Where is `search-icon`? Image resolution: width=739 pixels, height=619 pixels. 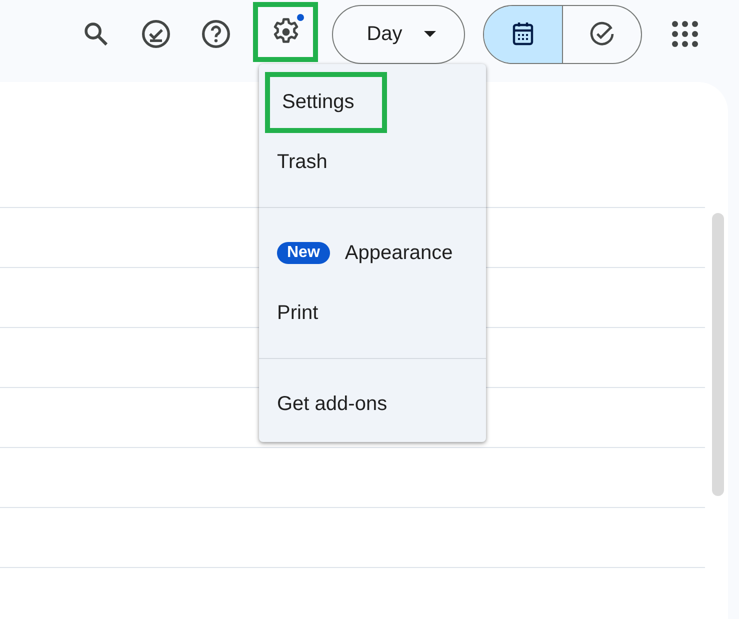
search-icon is located at coordinates (96, 34).